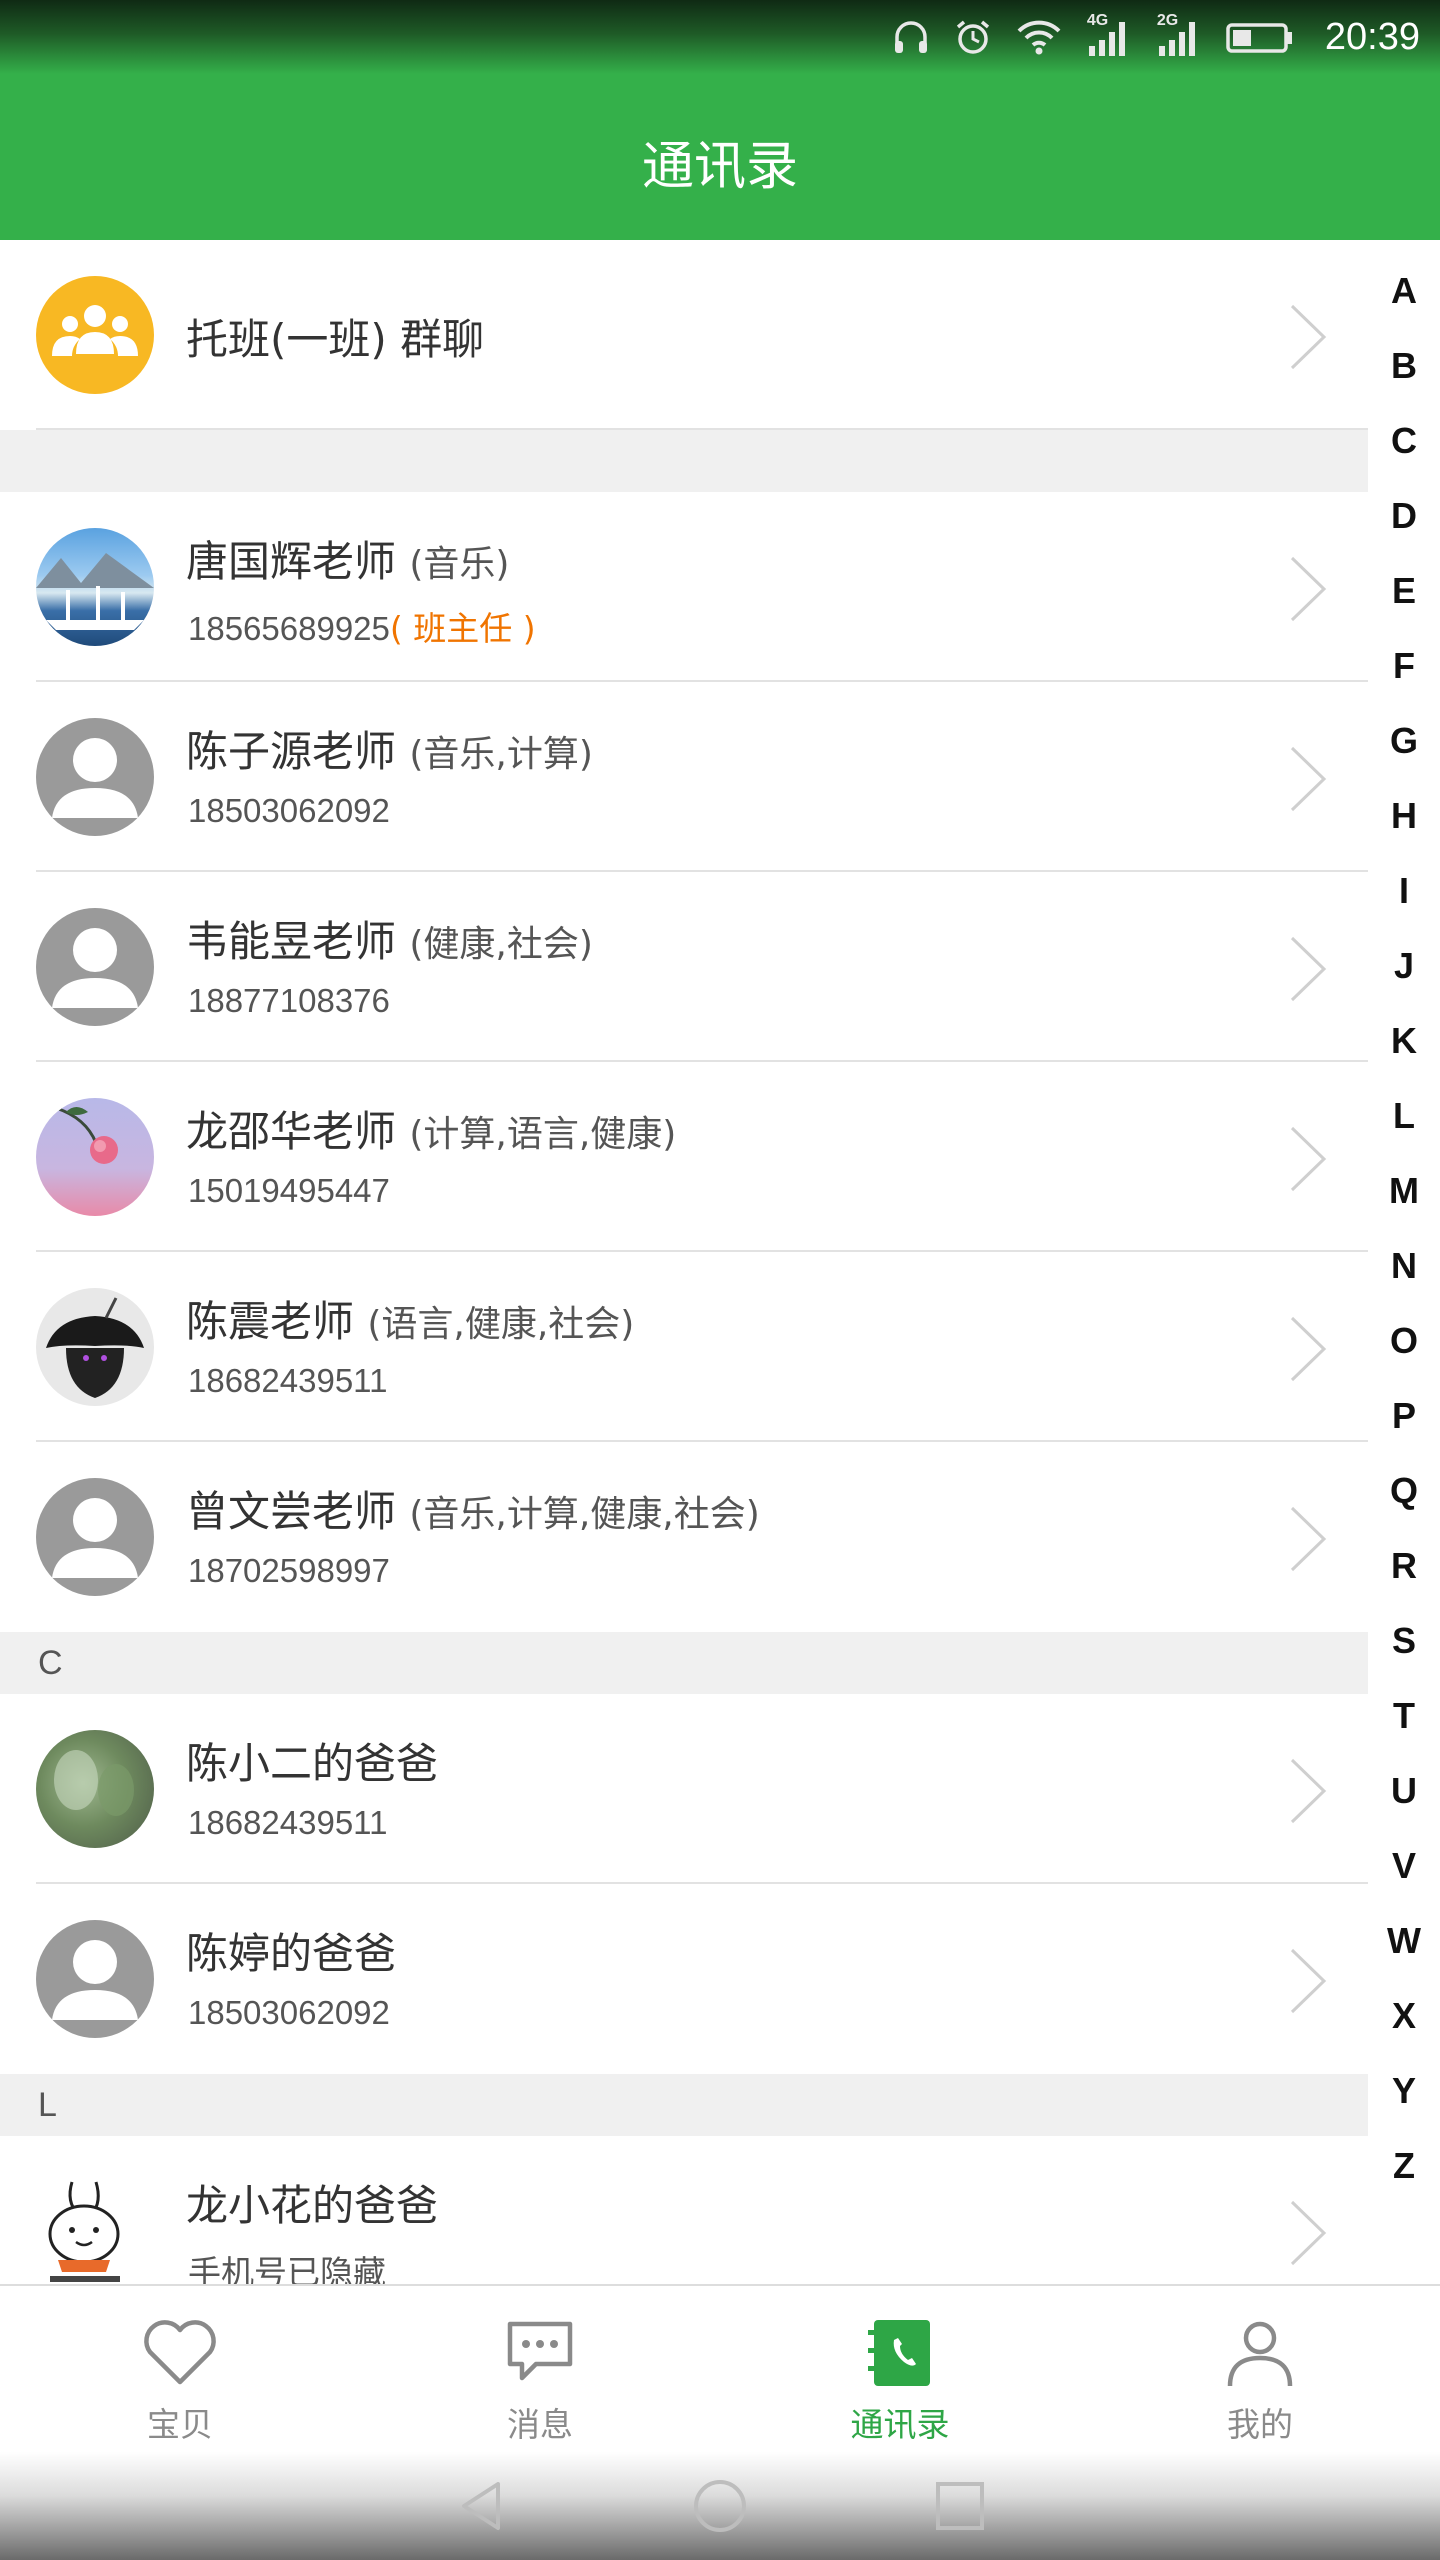 Image resolution: width=1440 pixels, height=2560 pixels. I want to click on signal-2g-icon: 2G, so click(1179, 36).